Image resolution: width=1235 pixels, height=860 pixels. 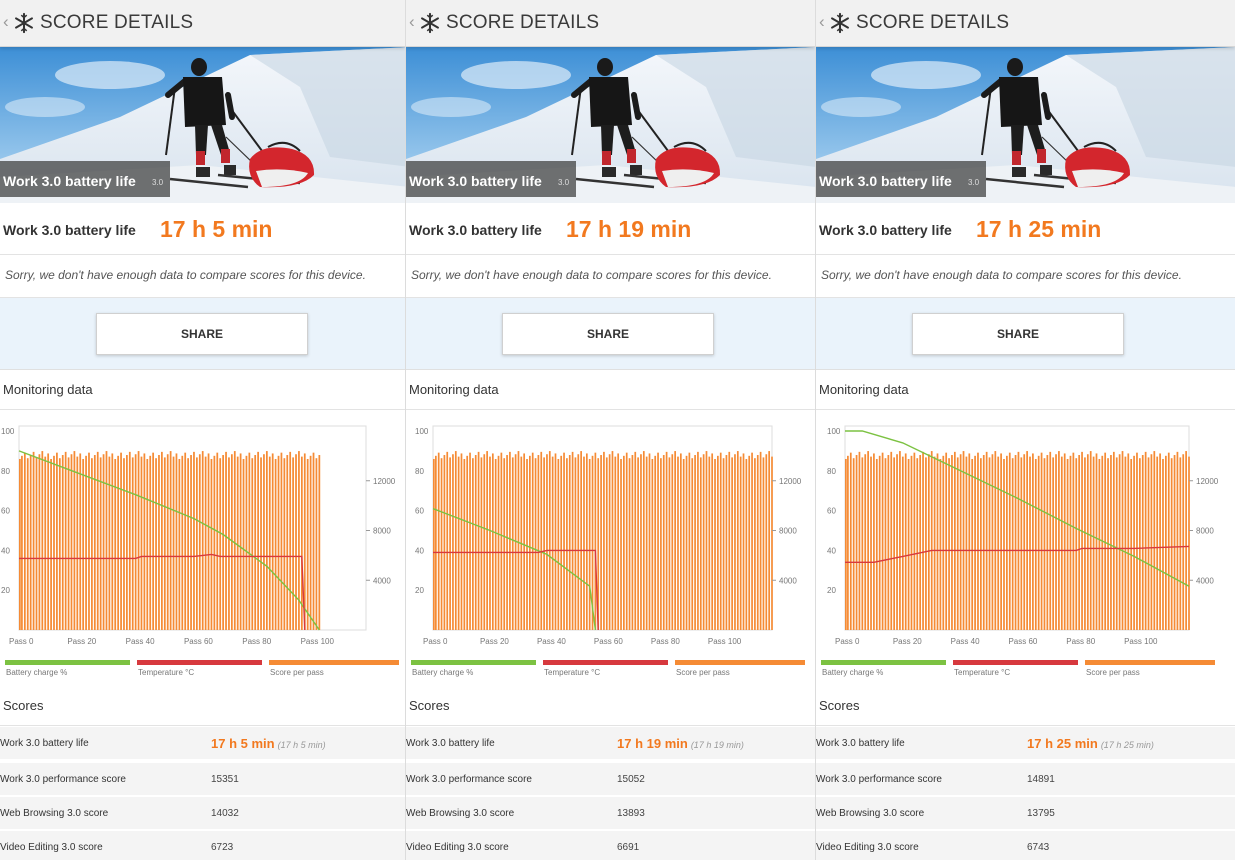 I want to click on legend-label: Temperature °C, so click(x=166, y=672).